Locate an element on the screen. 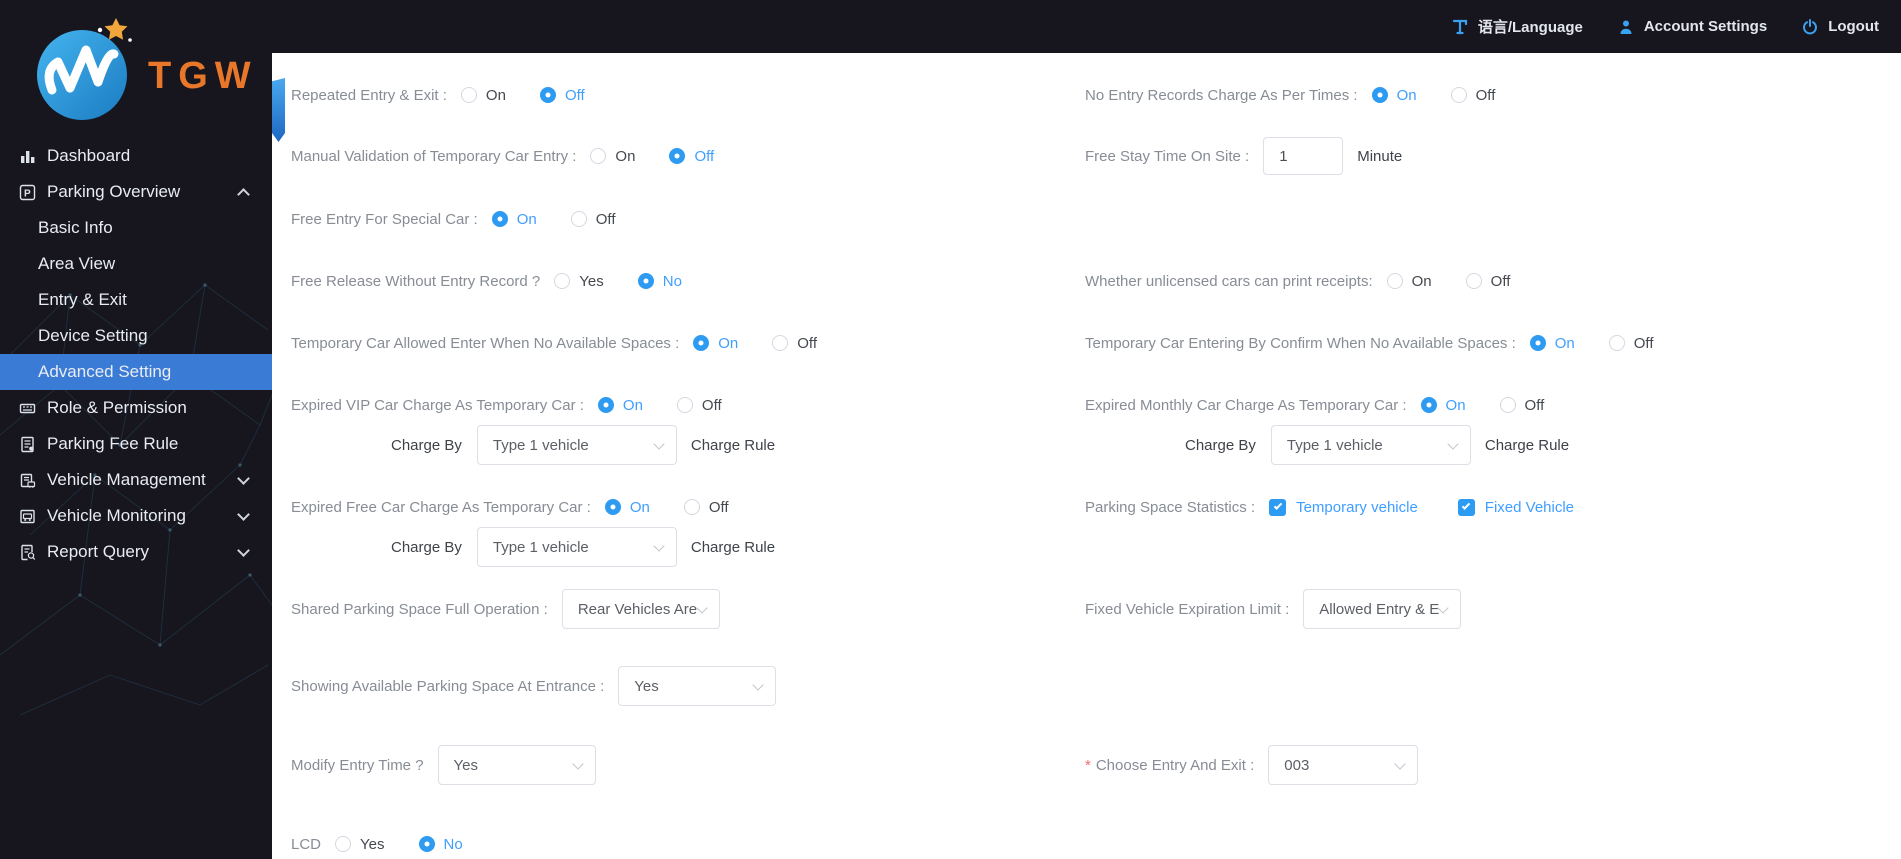 The width and height of the screenshot is (1901, 859). sidebar-item-label: Role & Permission is located at coordinates (117, 407).